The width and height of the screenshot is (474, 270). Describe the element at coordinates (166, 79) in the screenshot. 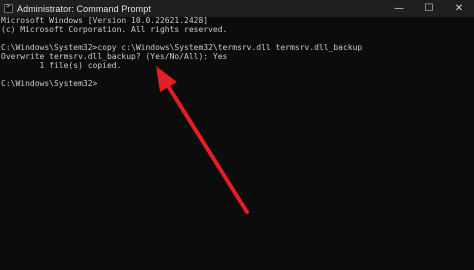

I see `arrow-head` at that location.